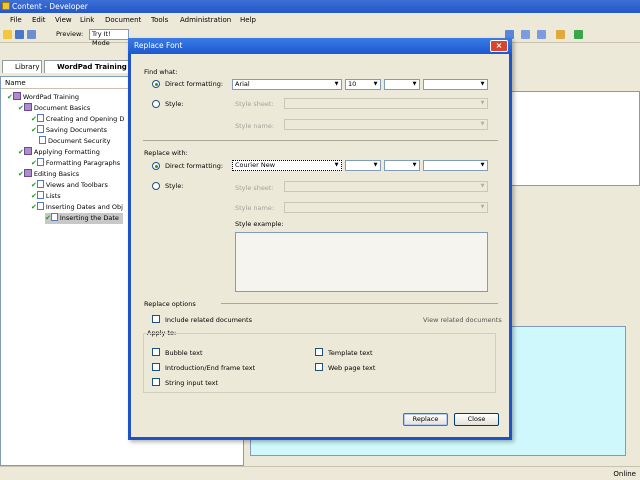 This screenshot has width=640, height=480. What do you see at coordinates (255, 208) in the screenshot?
I see `replace-stylename-label: Style name:` at bounding box center [255, 208].